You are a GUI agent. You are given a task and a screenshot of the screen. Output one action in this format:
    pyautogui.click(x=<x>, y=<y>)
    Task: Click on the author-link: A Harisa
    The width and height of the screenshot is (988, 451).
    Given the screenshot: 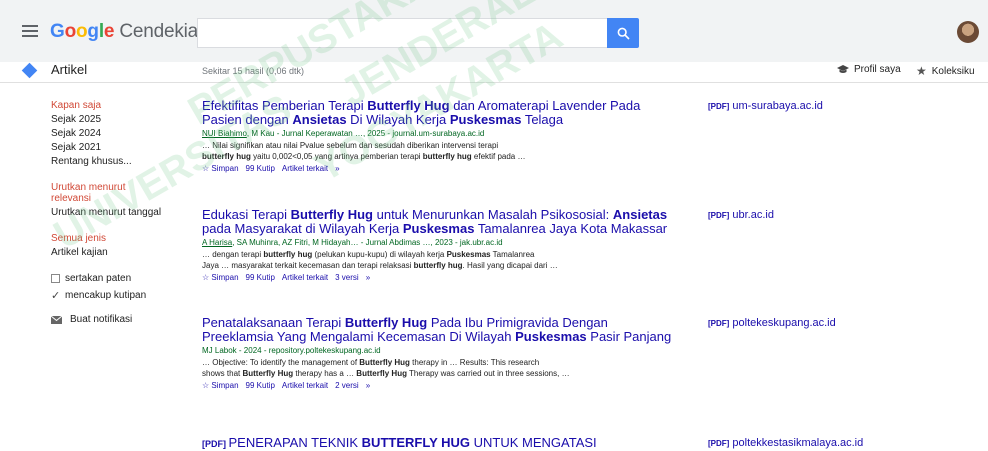 What is the action you would take?
    pyautogui.click(x=217, y=242)
    